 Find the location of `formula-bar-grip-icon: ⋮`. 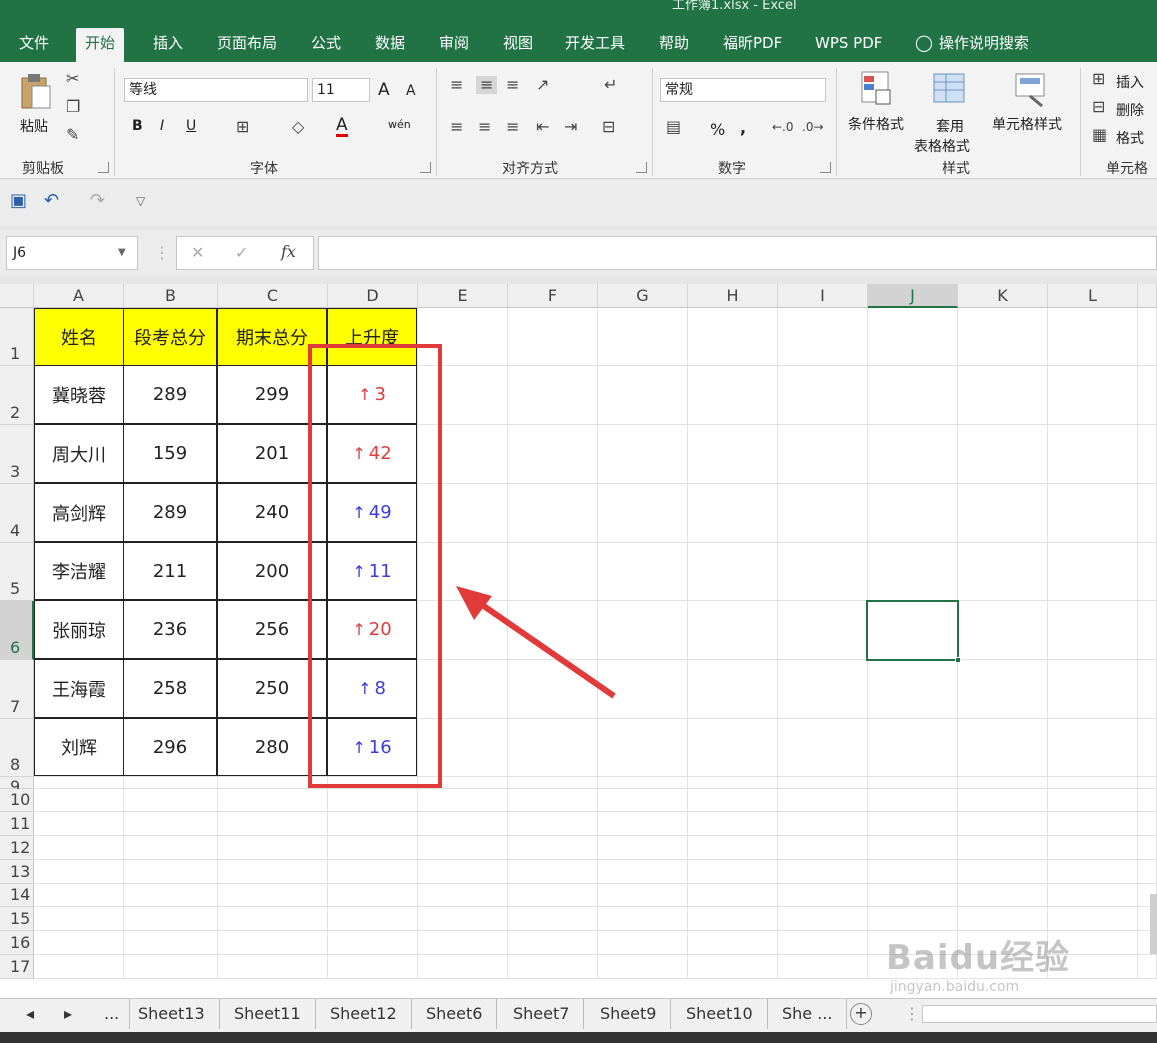

formula-bar-grip-icon: ⋮ is located at coordinates (162, 252).